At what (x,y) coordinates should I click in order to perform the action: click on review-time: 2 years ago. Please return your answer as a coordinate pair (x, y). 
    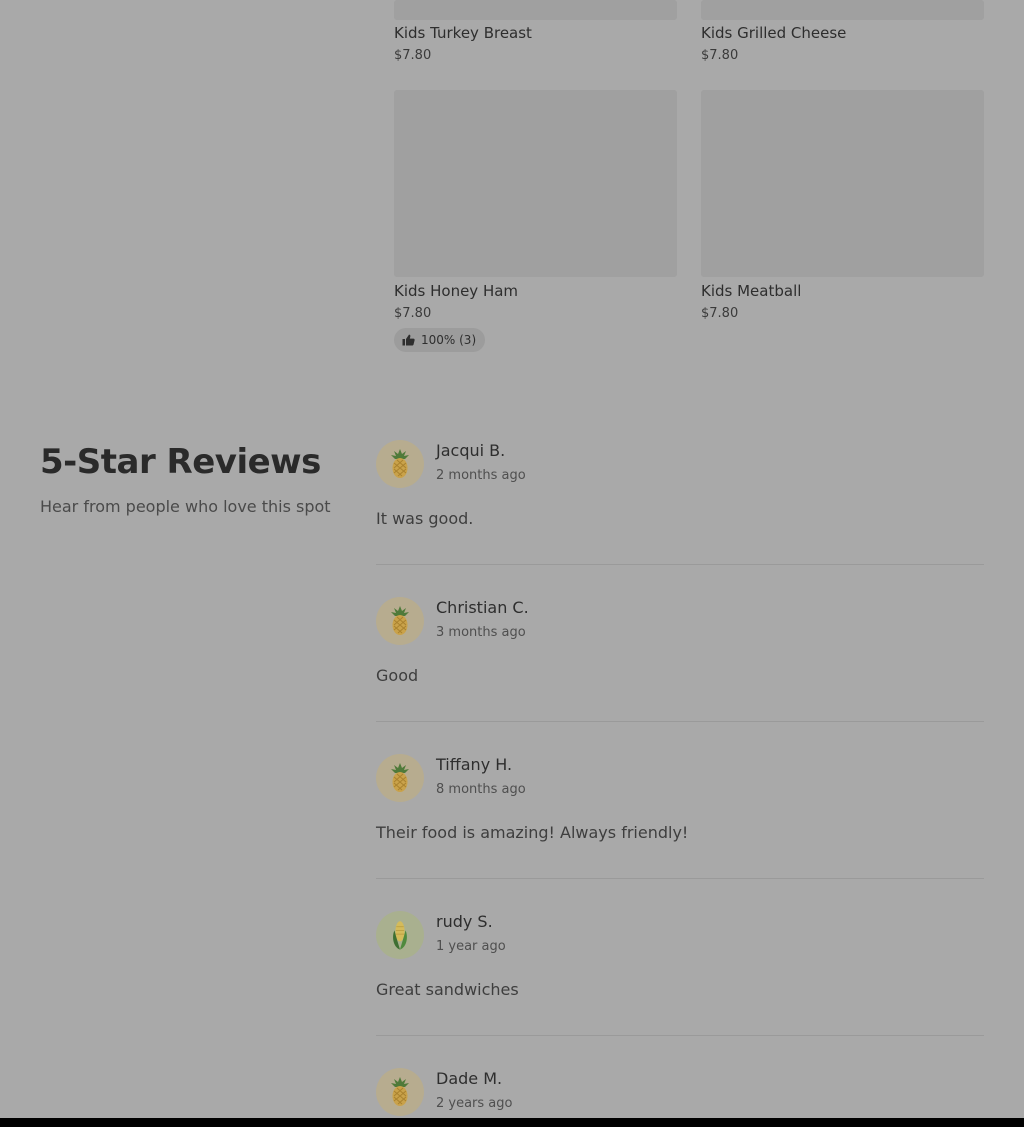
    Looking at the image, I should click on (474, 1103).